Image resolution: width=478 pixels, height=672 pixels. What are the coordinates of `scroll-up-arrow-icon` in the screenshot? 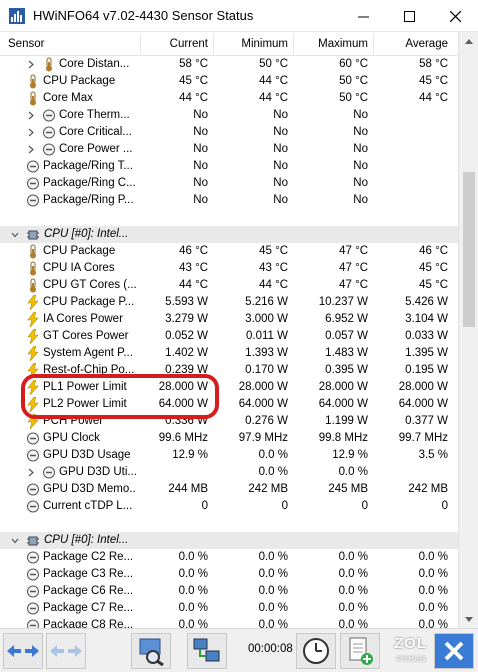 It's located at (469, 41).